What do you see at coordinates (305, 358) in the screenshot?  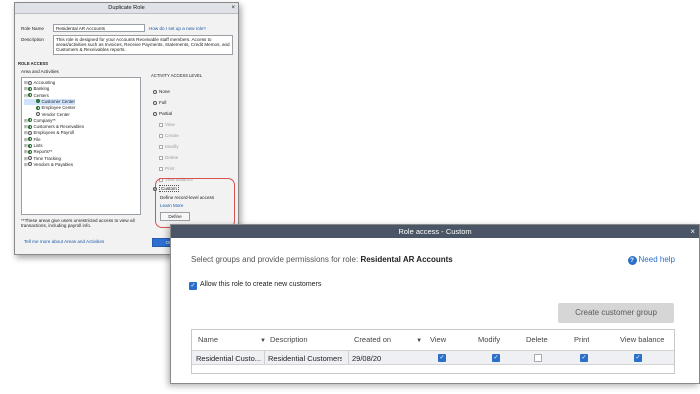 I see `table-cell-description: Residential Customers` at bounding box center [305, 358].